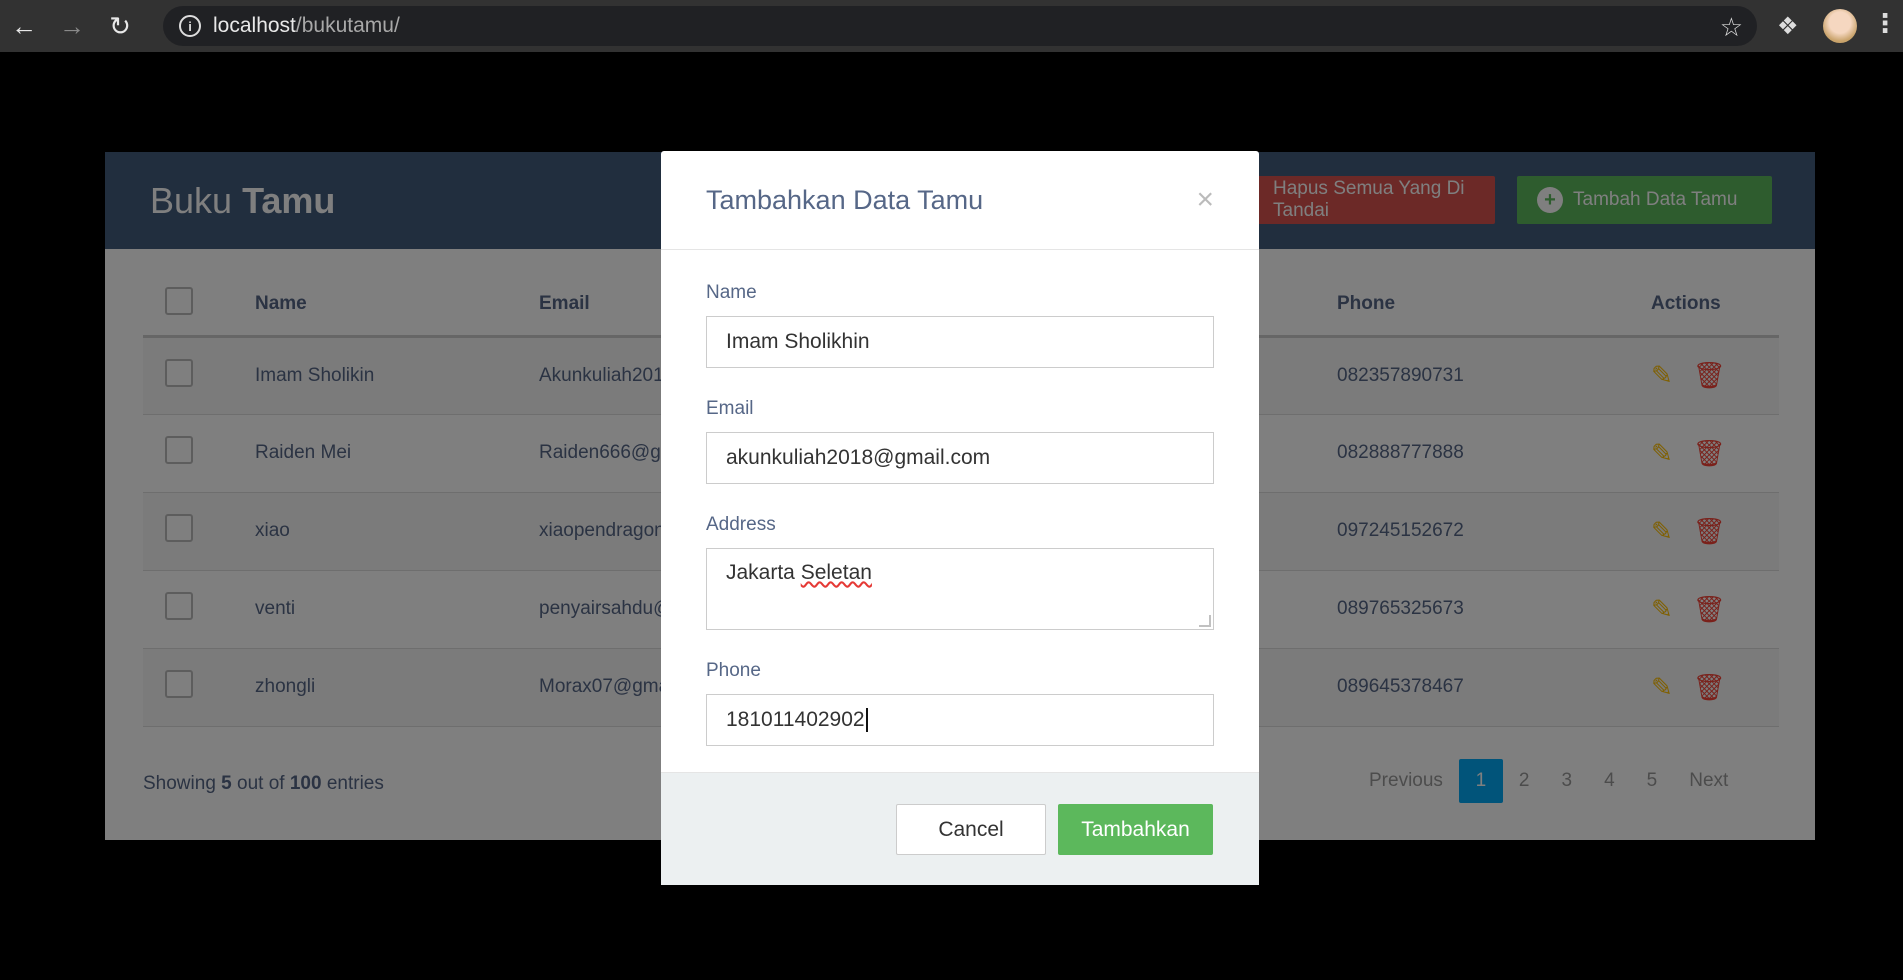  What do you see at coordinates (1205, 621) in the screenshot?
I see `resize-handle-icon` at bounding box center [1205, 621].